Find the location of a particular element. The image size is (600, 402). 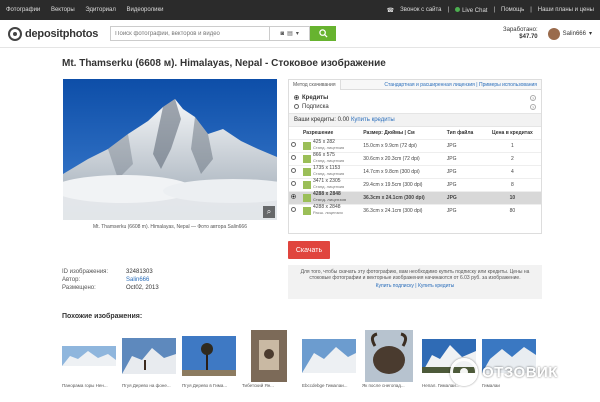

plans-link: Наши планы и цены is located at coordinates (566, 10).